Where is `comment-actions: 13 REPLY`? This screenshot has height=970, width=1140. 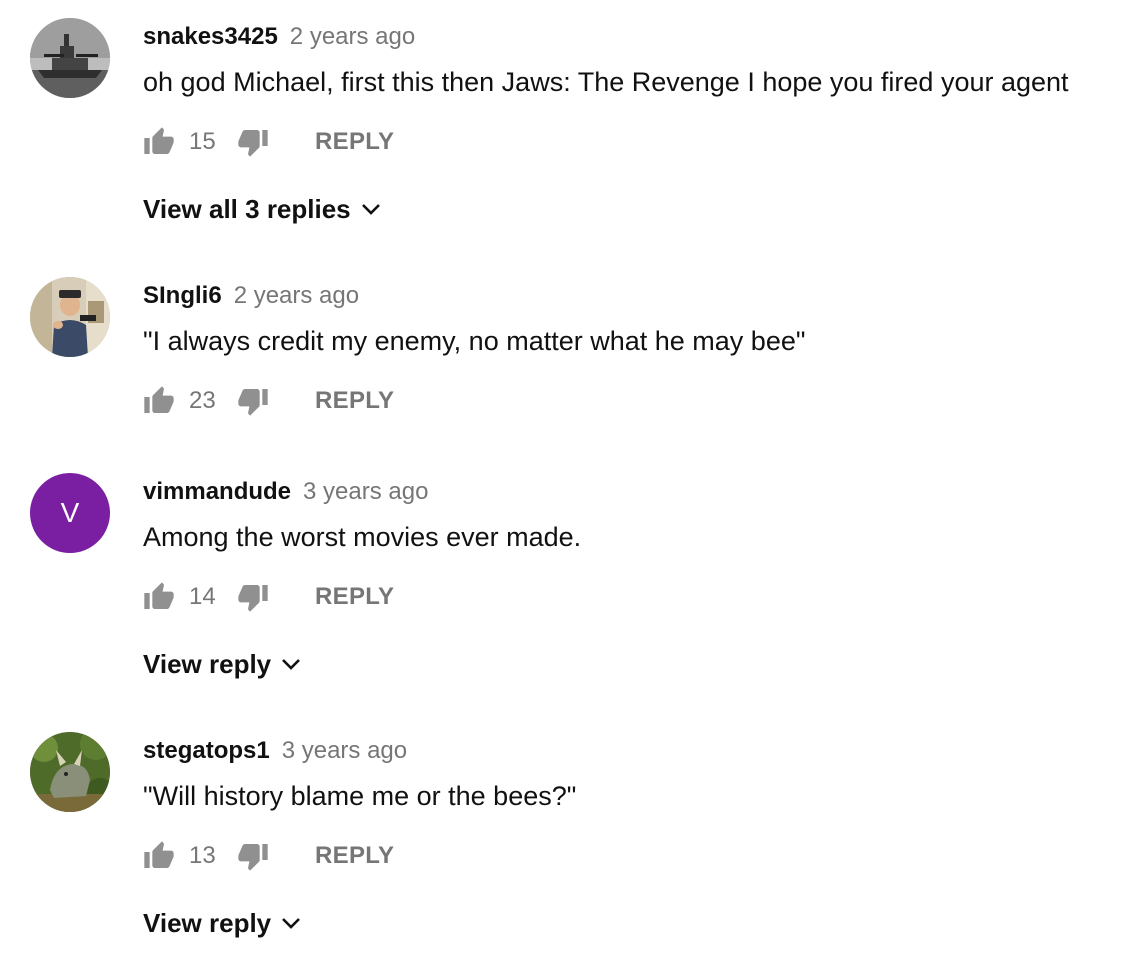
comment-actions: 13 REPLY is located at coordinates (268, 856).